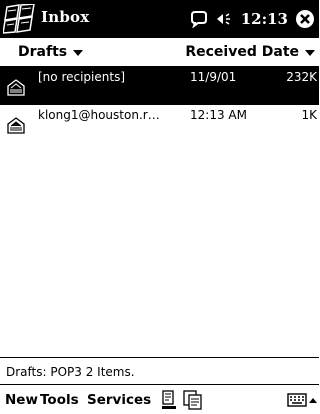 This screenshot has height=414, width=320. Describe the element at coordinates (82, 77) in the screenshot. I see `message-sender: [no recipients]` at that location.